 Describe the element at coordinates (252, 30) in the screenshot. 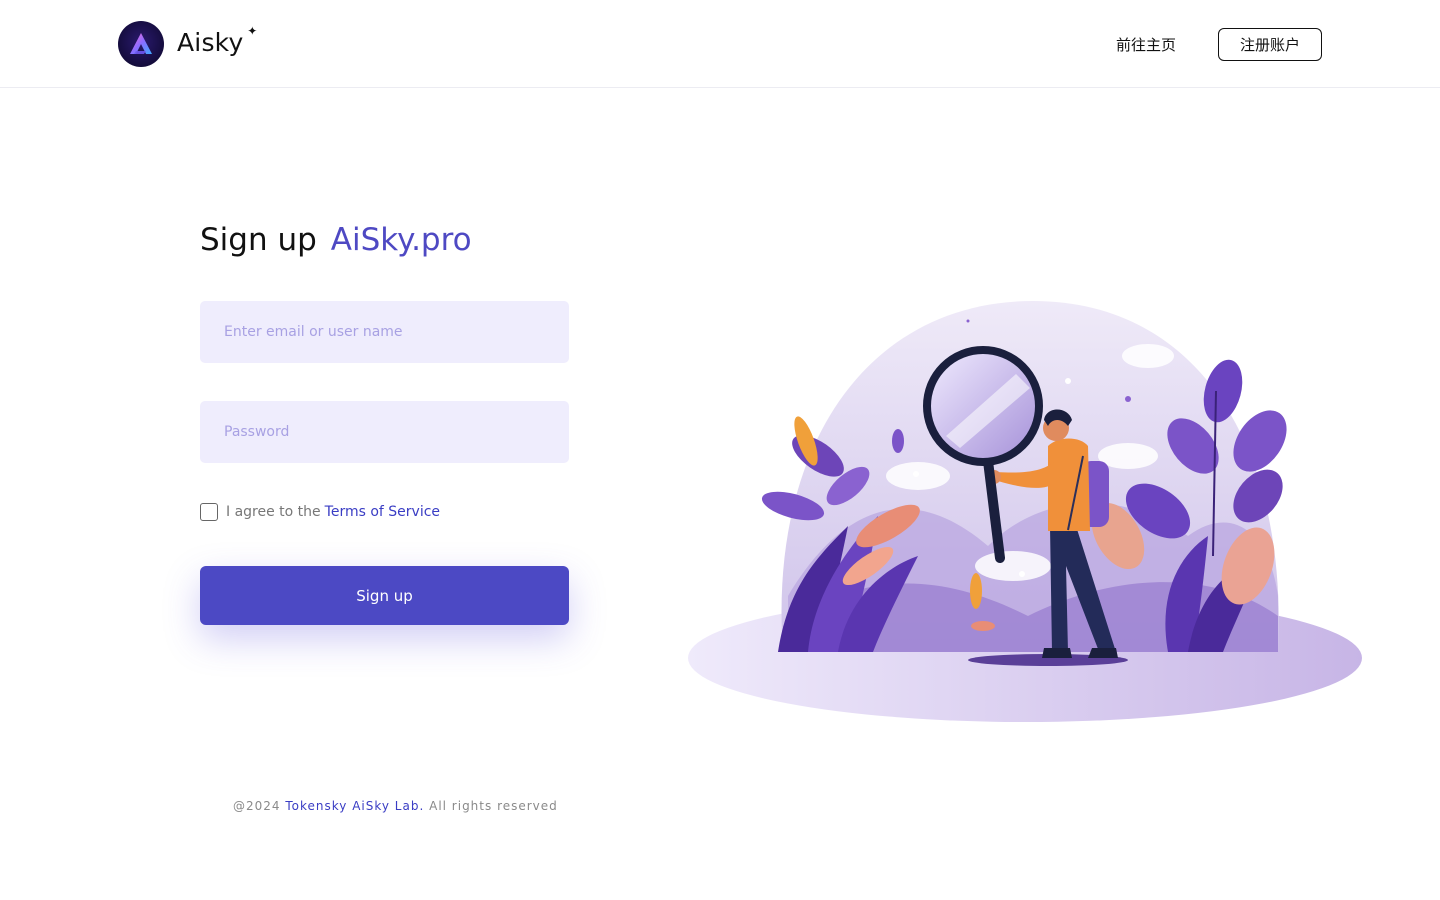

I see `sparkle-icon: ✦` at that location.